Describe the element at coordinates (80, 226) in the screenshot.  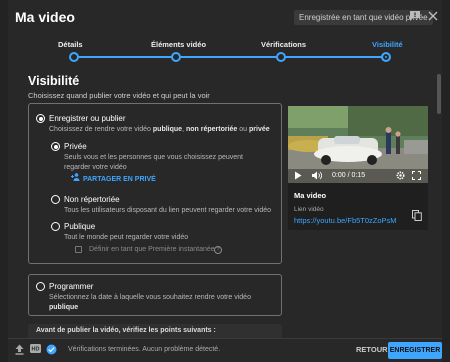
I see `public-label: Publique` at that location.